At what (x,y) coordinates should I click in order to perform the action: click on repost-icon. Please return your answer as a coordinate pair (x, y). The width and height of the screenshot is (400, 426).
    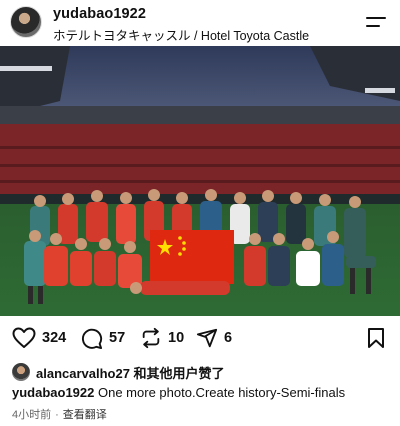
    Looking at the image, I should click on (151, 338).